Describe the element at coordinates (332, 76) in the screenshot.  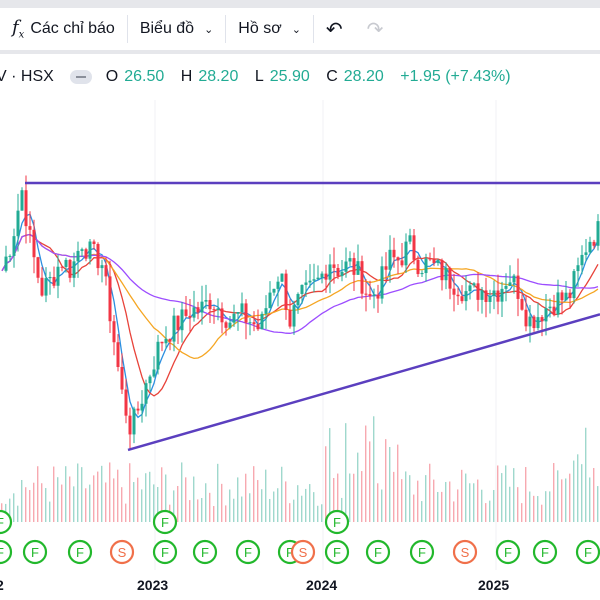
I see `close-label: C` at that location.